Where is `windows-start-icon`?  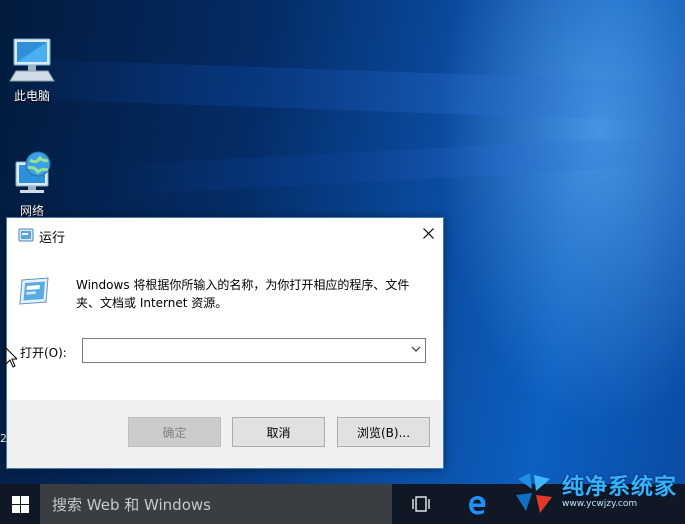
windows-start-icon is located at coordinates (20, 504).